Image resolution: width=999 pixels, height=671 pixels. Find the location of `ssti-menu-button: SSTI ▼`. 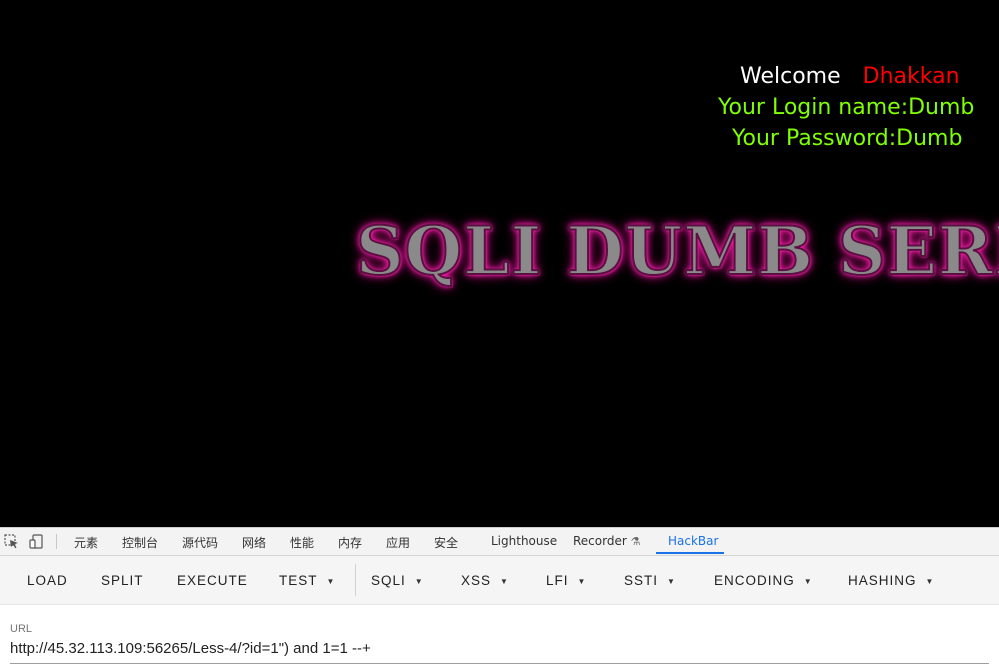

ssti-menu-button: SSTI ▼ is located at coordinates (650, 580).